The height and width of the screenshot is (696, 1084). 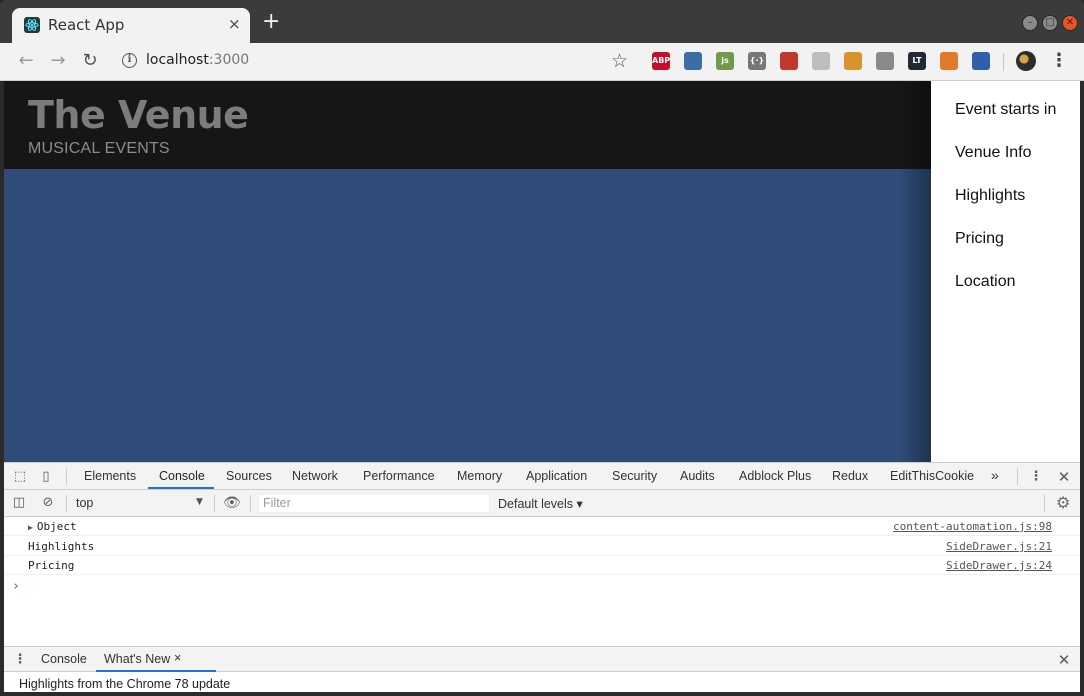 I want to click on url-port: :3000, so click(x=229, y=60).